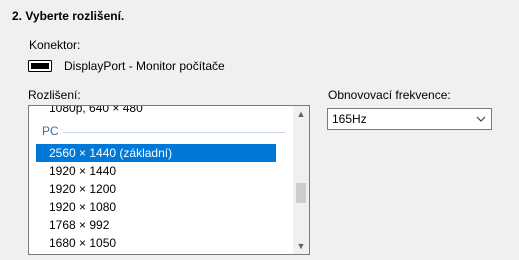 The width and height of the screenshot is (519, 260). I want to click on group-header-pc: PC, so click(50, 131).